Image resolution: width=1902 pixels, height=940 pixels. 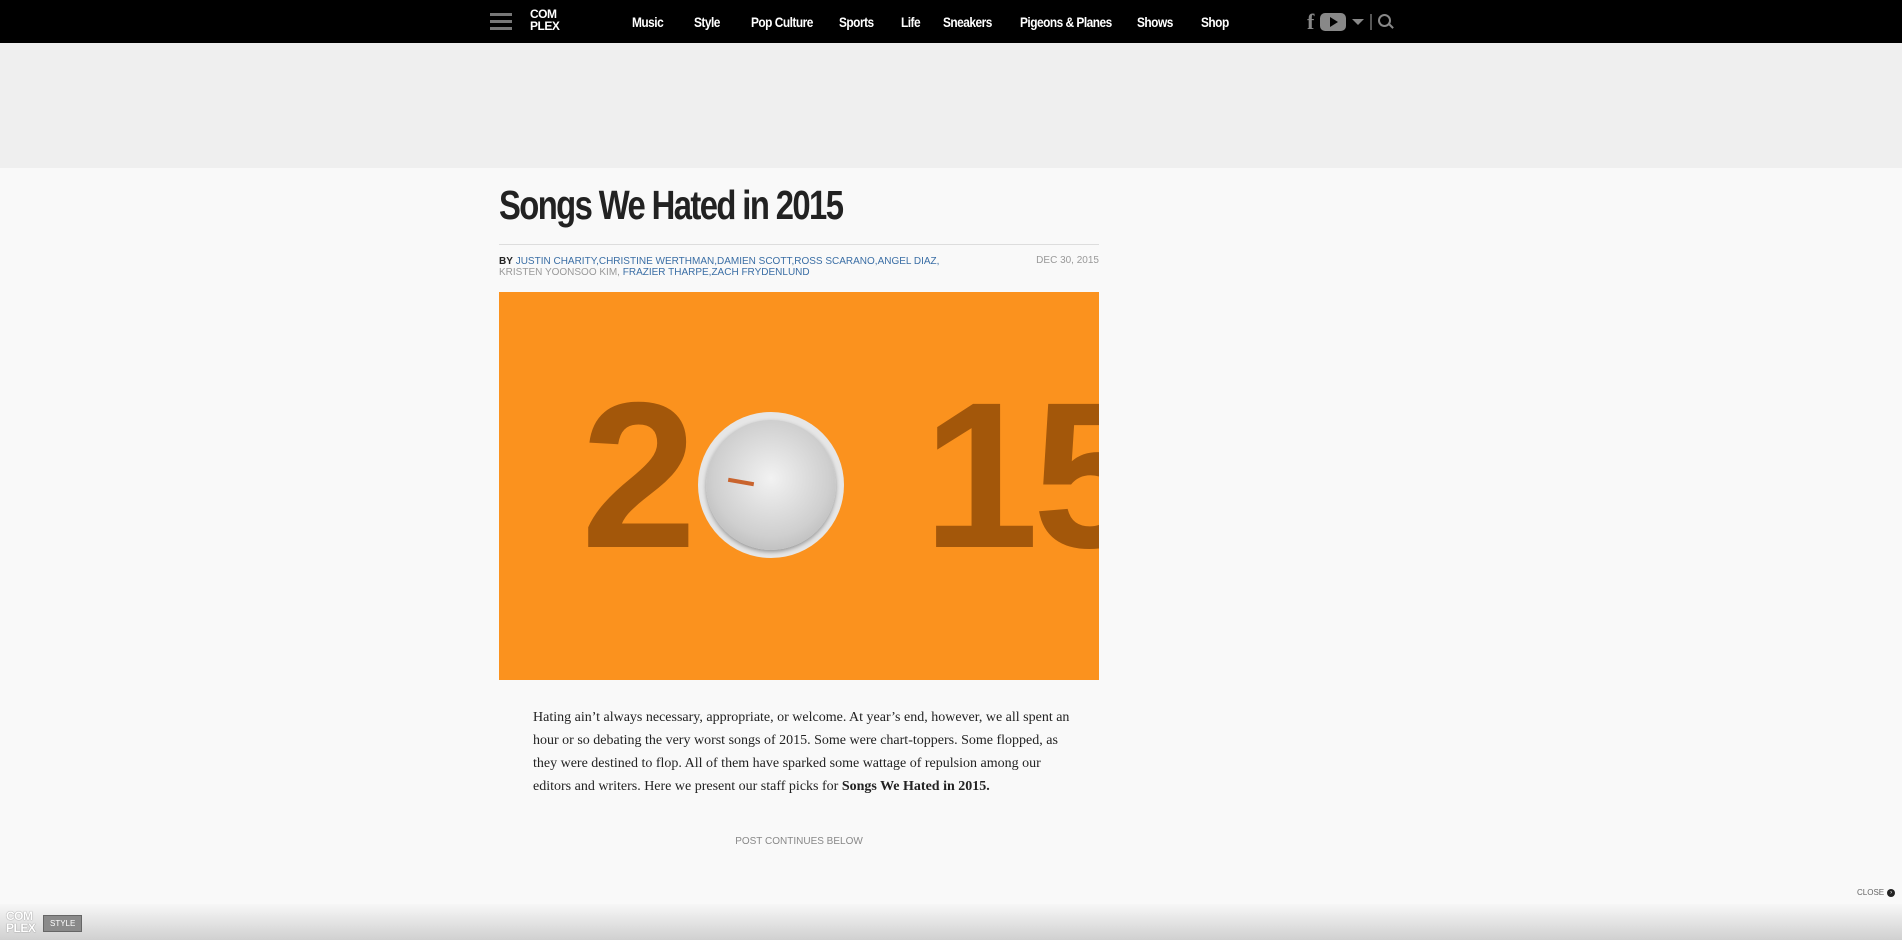 I want to click on social-links: f, so click(x=1351, y=22).